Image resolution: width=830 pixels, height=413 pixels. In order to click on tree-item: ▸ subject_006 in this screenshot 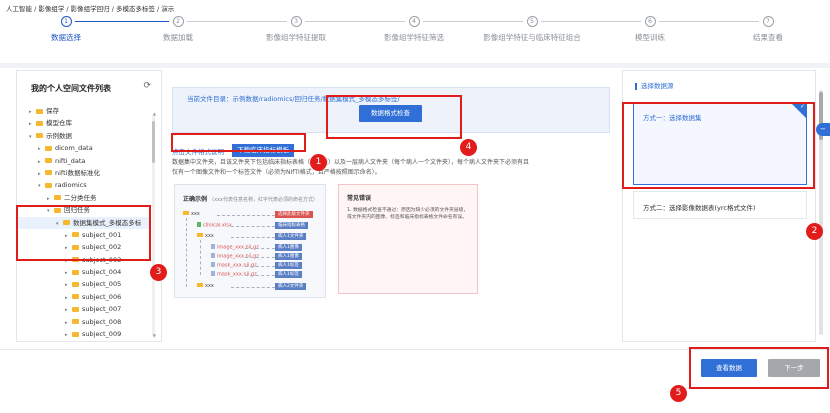, I will do `click(84, 297)`.